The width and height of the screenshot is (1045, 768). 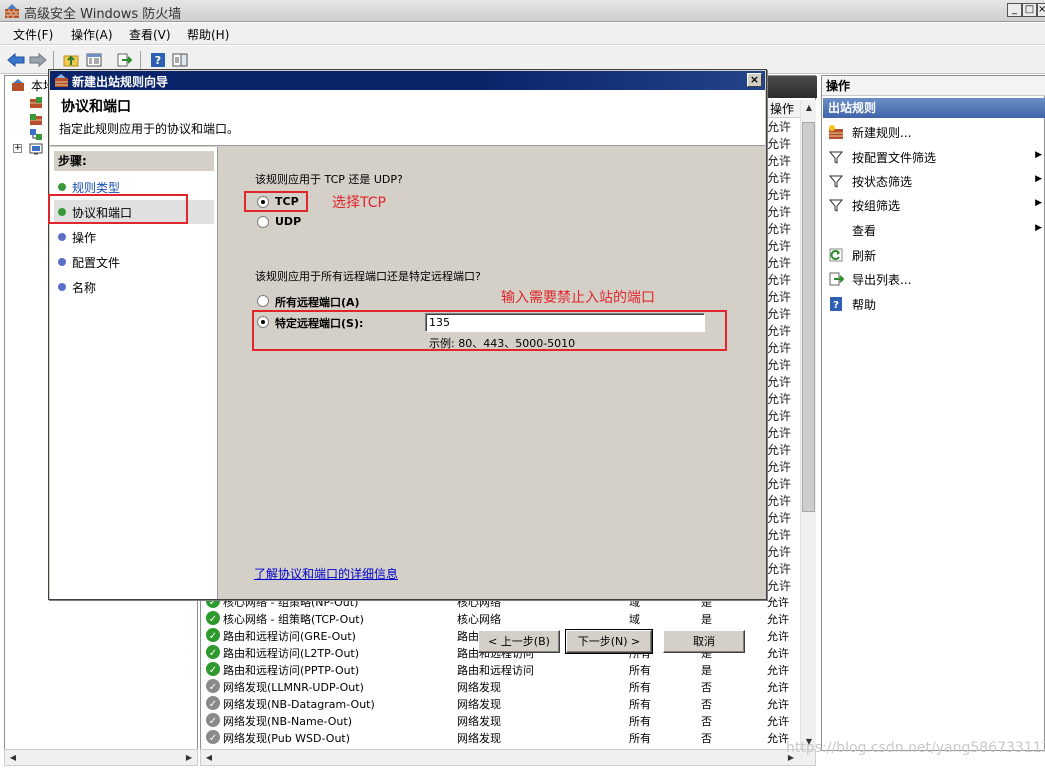 I want to click on annotation-enter-port: 输入需要禁止入站的端口, so click(x=578, y=298).